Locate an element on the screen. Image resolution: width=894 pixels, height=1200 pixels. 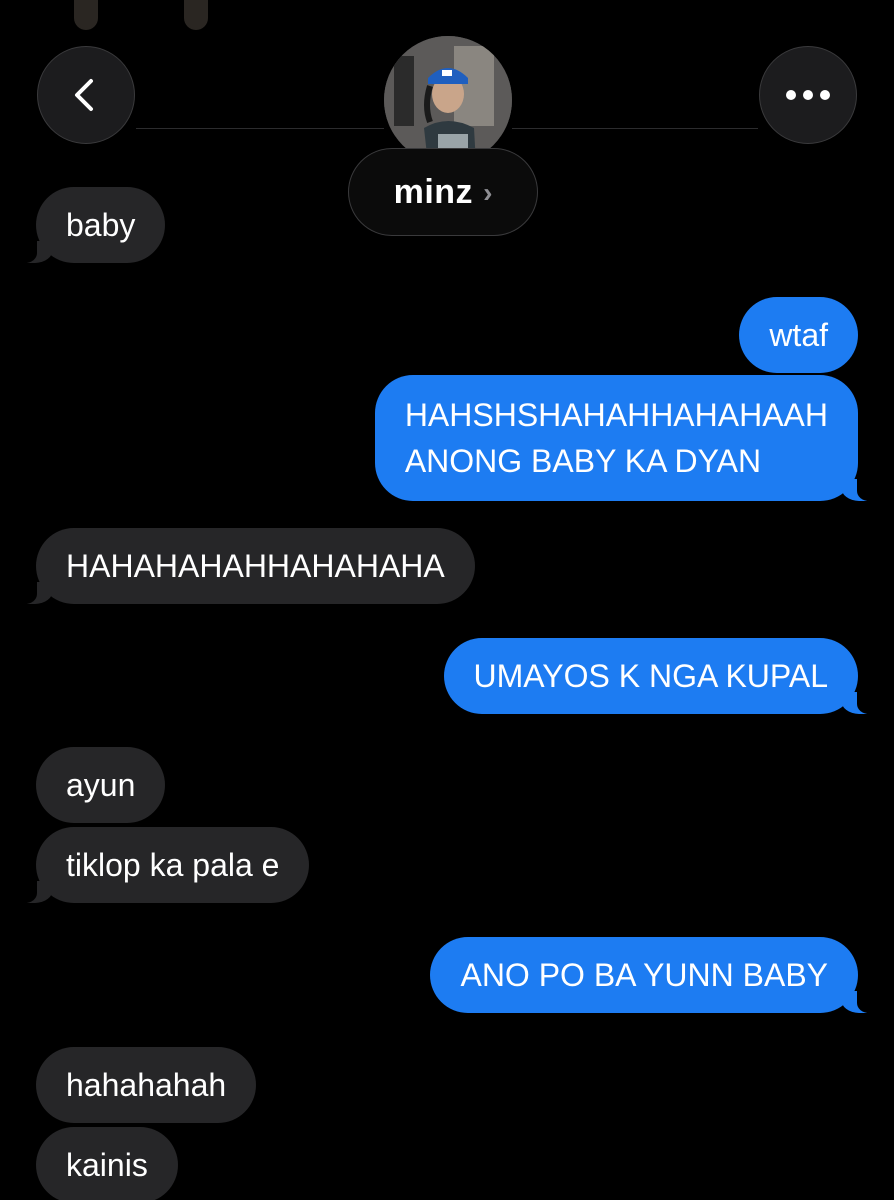
chevron-left-icon is located at coordinates (84, 95).